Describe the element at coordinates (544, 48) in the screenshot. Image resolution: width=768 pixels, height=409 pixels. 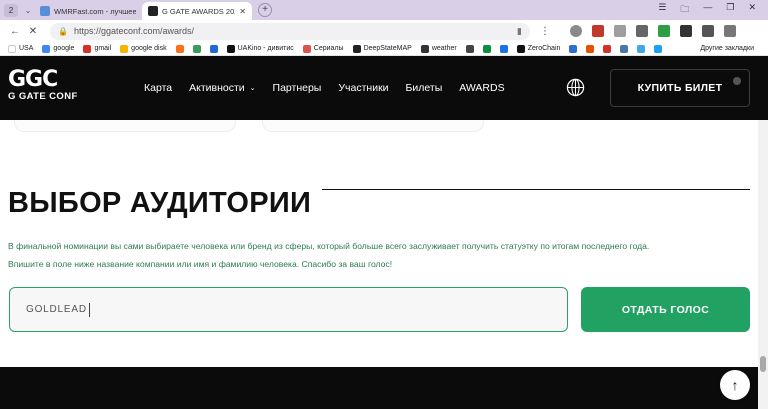
I see `bookmark-label: ZeroChain` at that location.